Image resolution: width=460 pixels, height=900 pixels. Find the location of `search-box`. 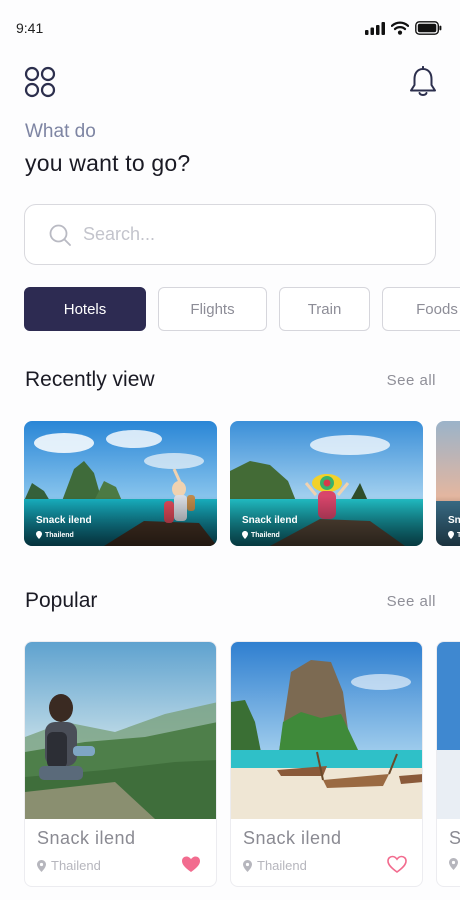

search-box is located at coordinates (230, 234).